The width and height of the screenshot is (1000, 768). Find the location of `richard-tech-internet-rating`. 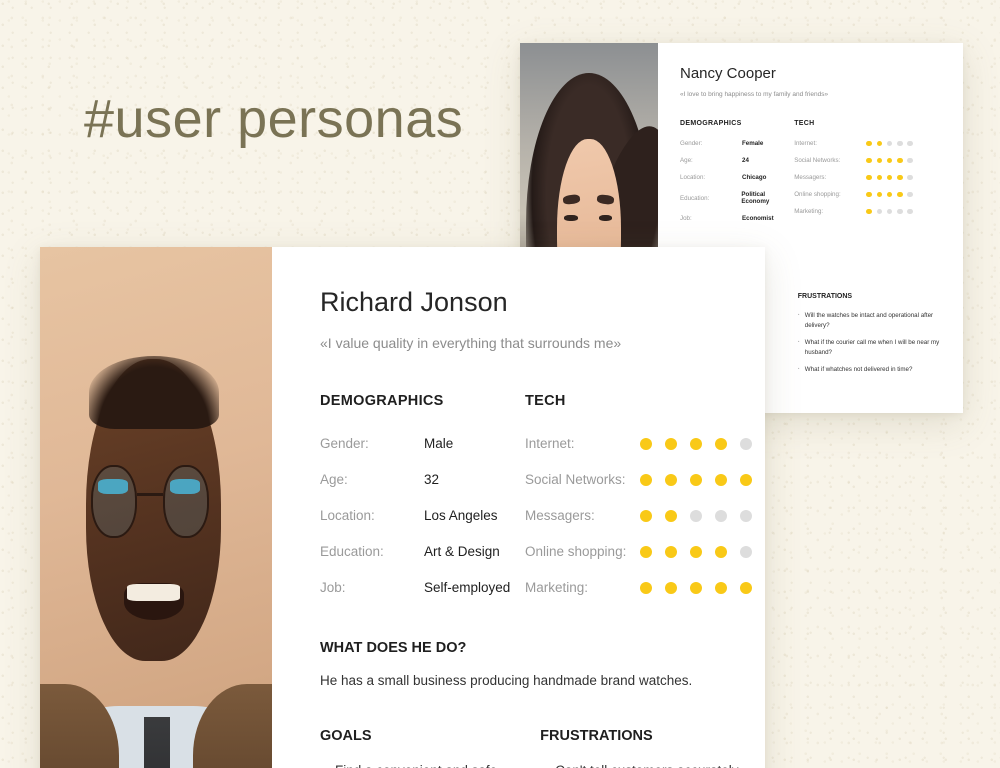

richard-tech-internet-rating is located at coordinates (702, 443).